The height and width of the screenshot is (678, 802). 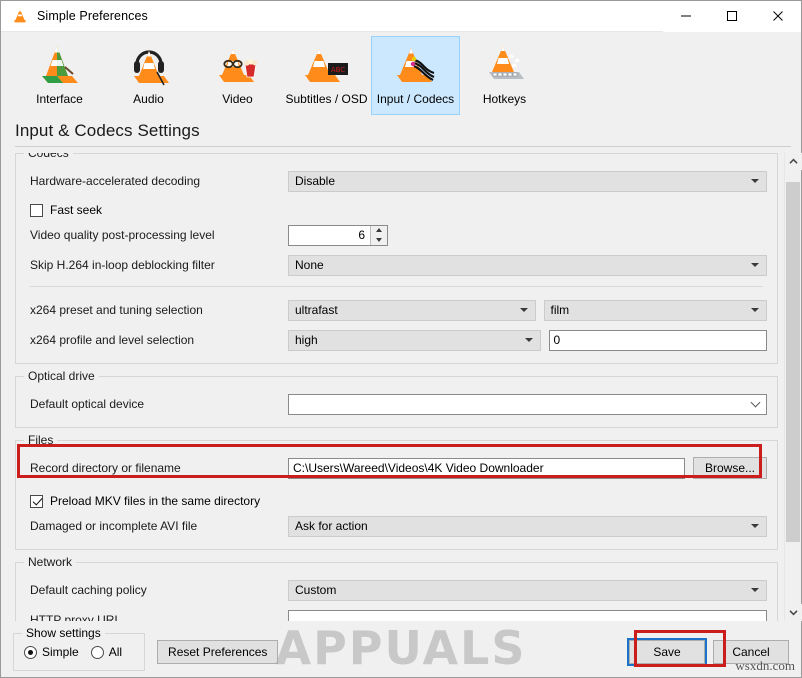 I want to click on combo-default-caching-policy: Custom, so click(x=527, y=590).